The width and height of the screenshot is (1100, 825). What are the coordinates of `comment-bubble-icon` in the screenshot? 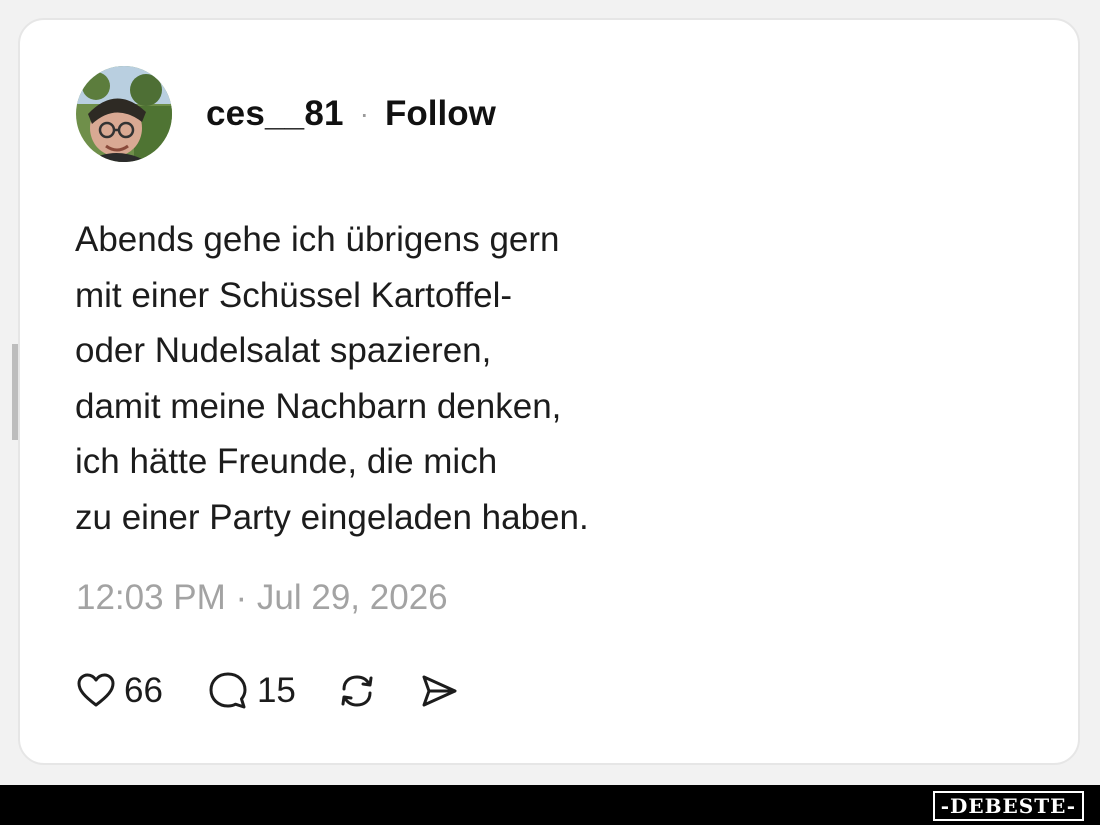 It's located at (228, 690).